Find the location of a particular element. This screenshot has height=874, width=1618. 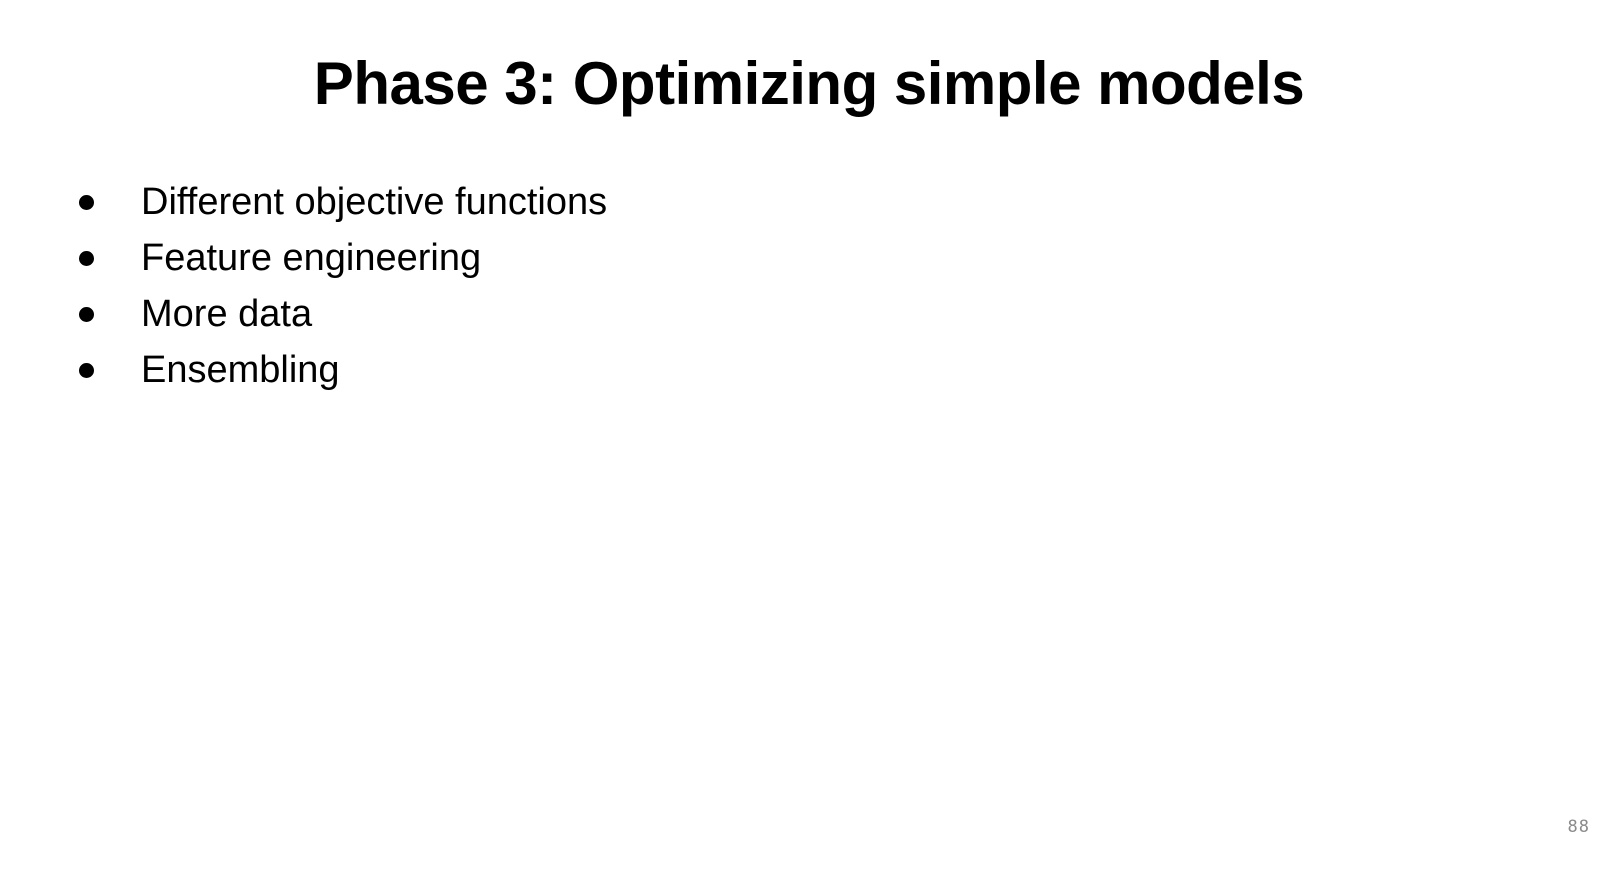

bullet-text: More data is located at coordinates (227, 314).